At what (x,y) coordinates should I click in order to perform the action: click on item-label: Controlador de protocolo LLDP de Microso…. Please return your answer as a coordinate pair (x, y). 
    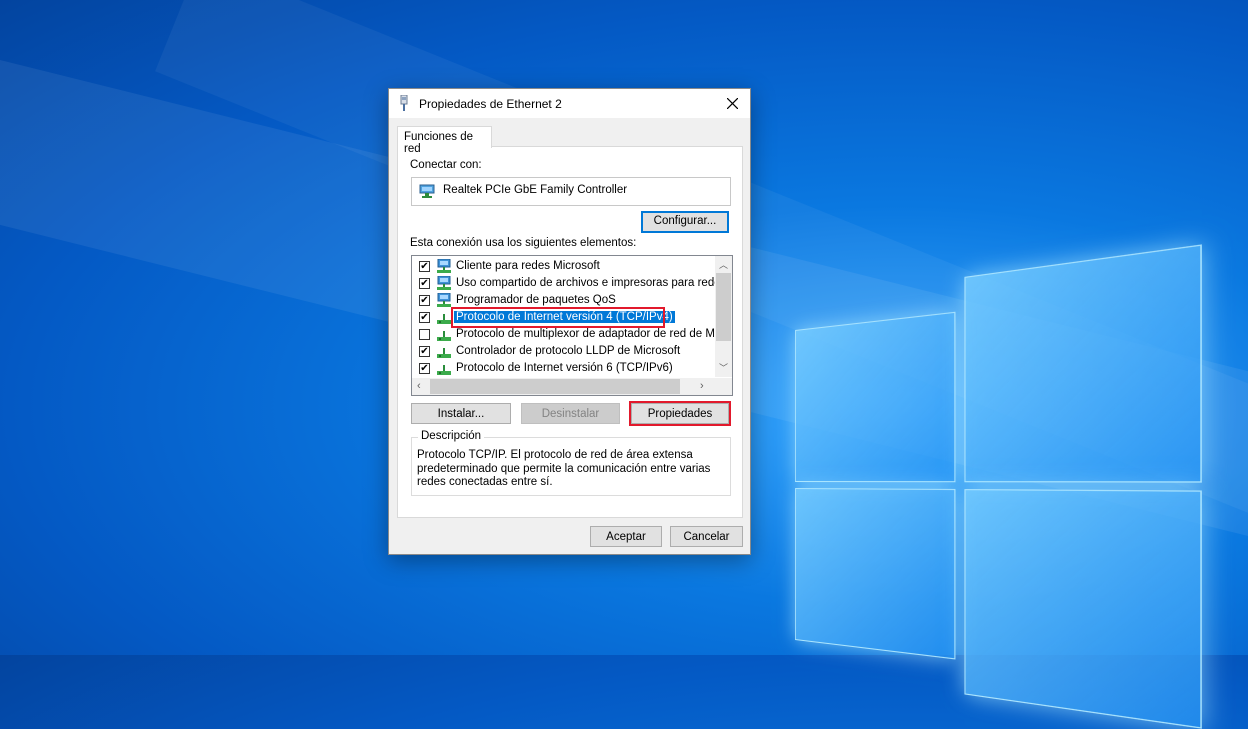
    Looking at the image, I should click on (568, 351).